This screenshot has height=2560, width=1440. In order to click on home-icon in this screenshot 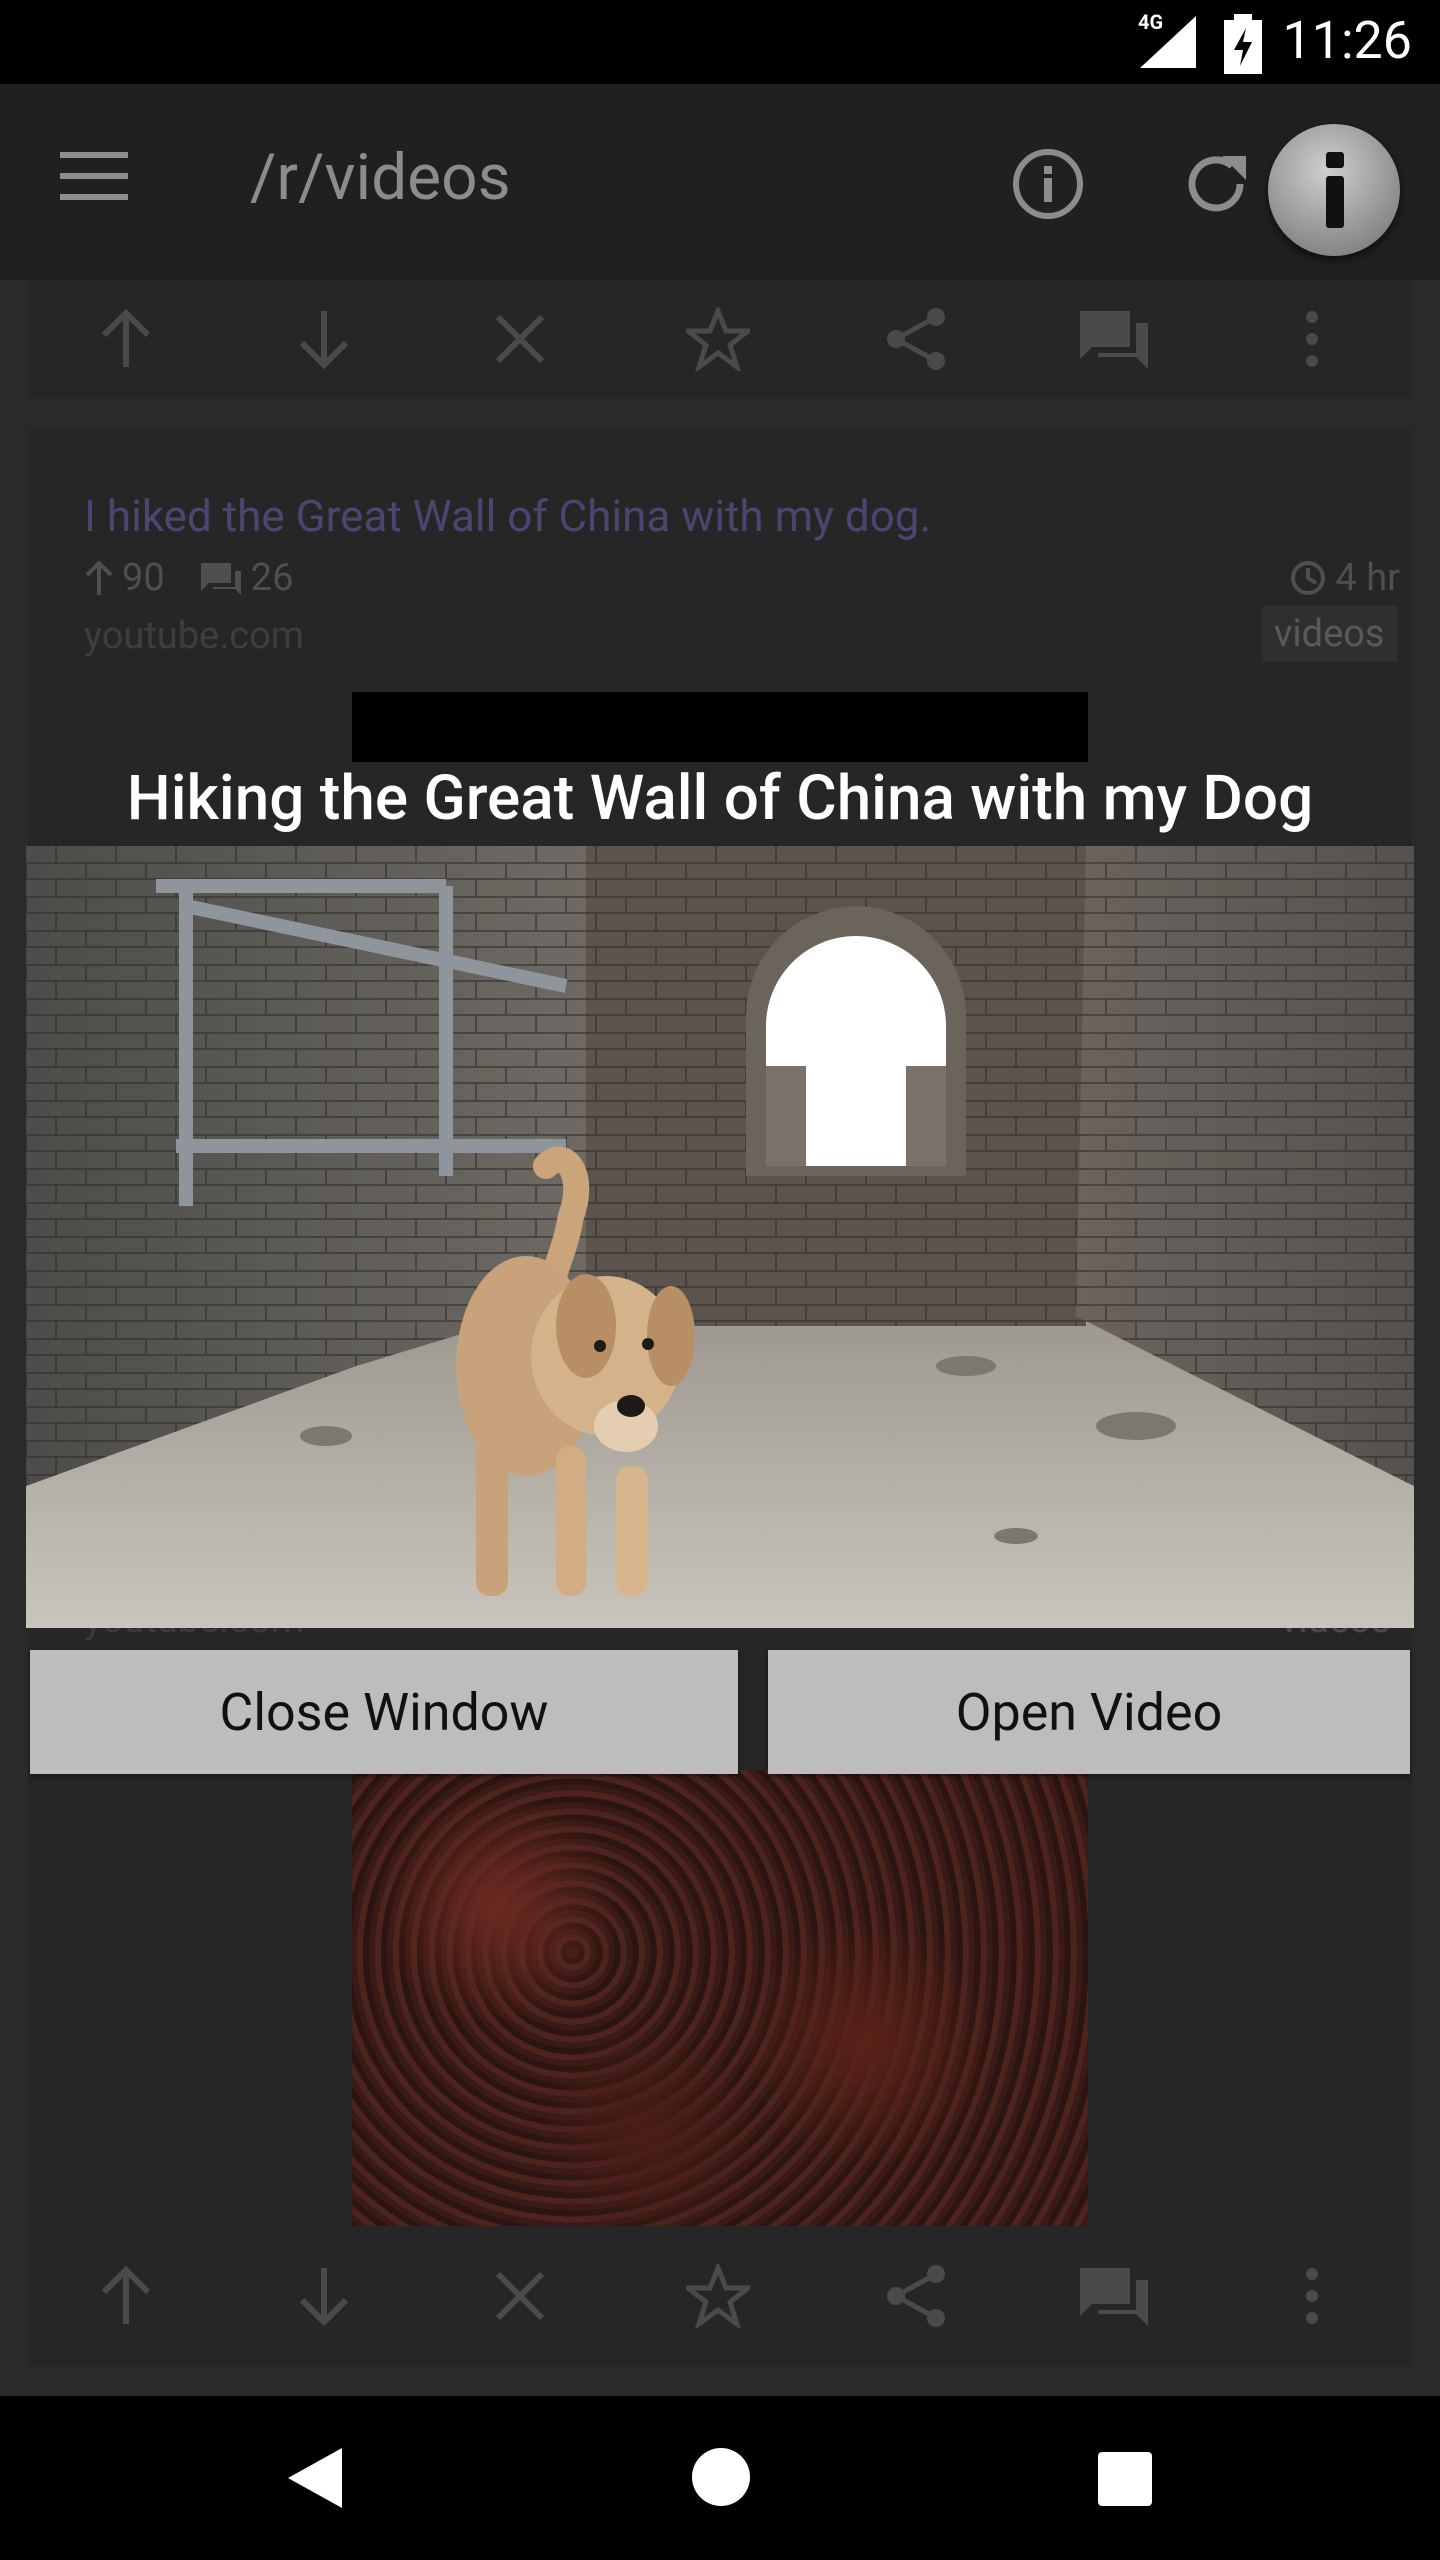, I will do `click(721, 2477)`.